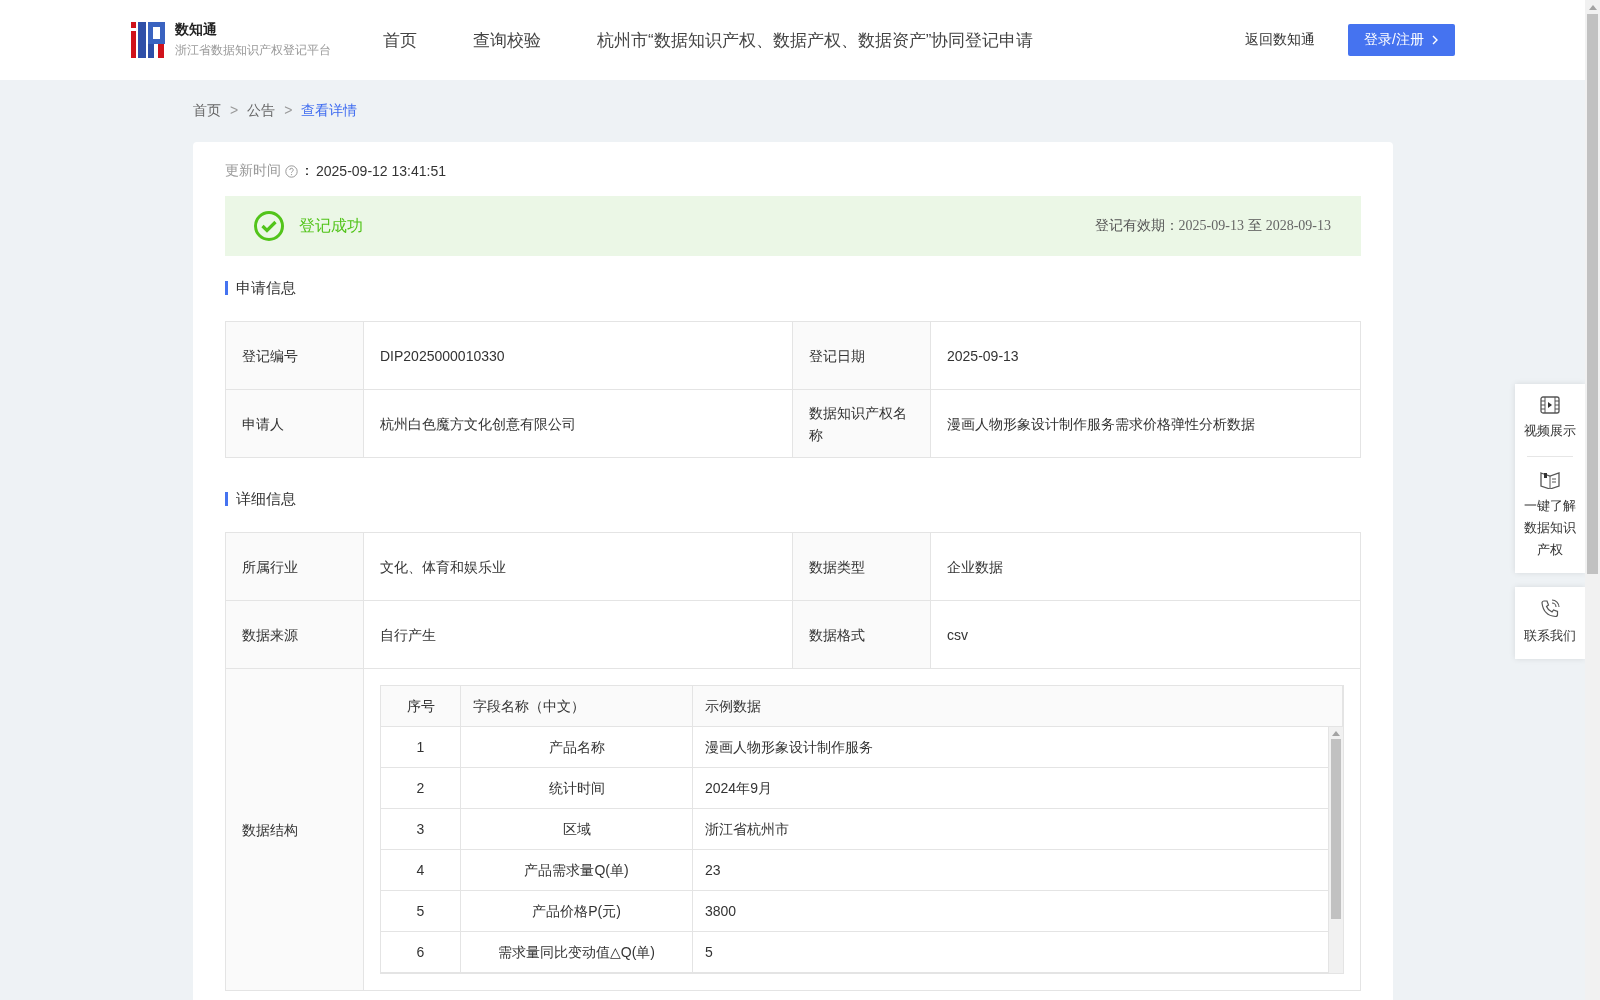 The height and width of the screenshot is (1000, 1600). Describe the element at coordinates (331, 225) in the screenshot. I see `status-text: 登记成功` at that location.